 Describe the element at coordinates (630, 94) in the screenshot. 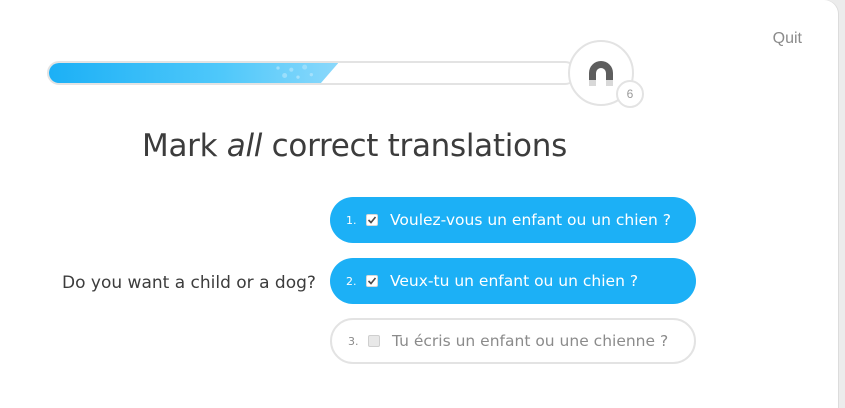

I see `badge-count: 6` at that location.